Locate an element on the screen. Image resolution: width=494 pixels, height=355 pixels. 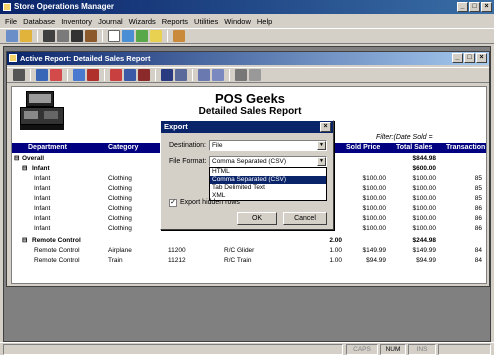
detail-icon is located at coordinates (144, 75).